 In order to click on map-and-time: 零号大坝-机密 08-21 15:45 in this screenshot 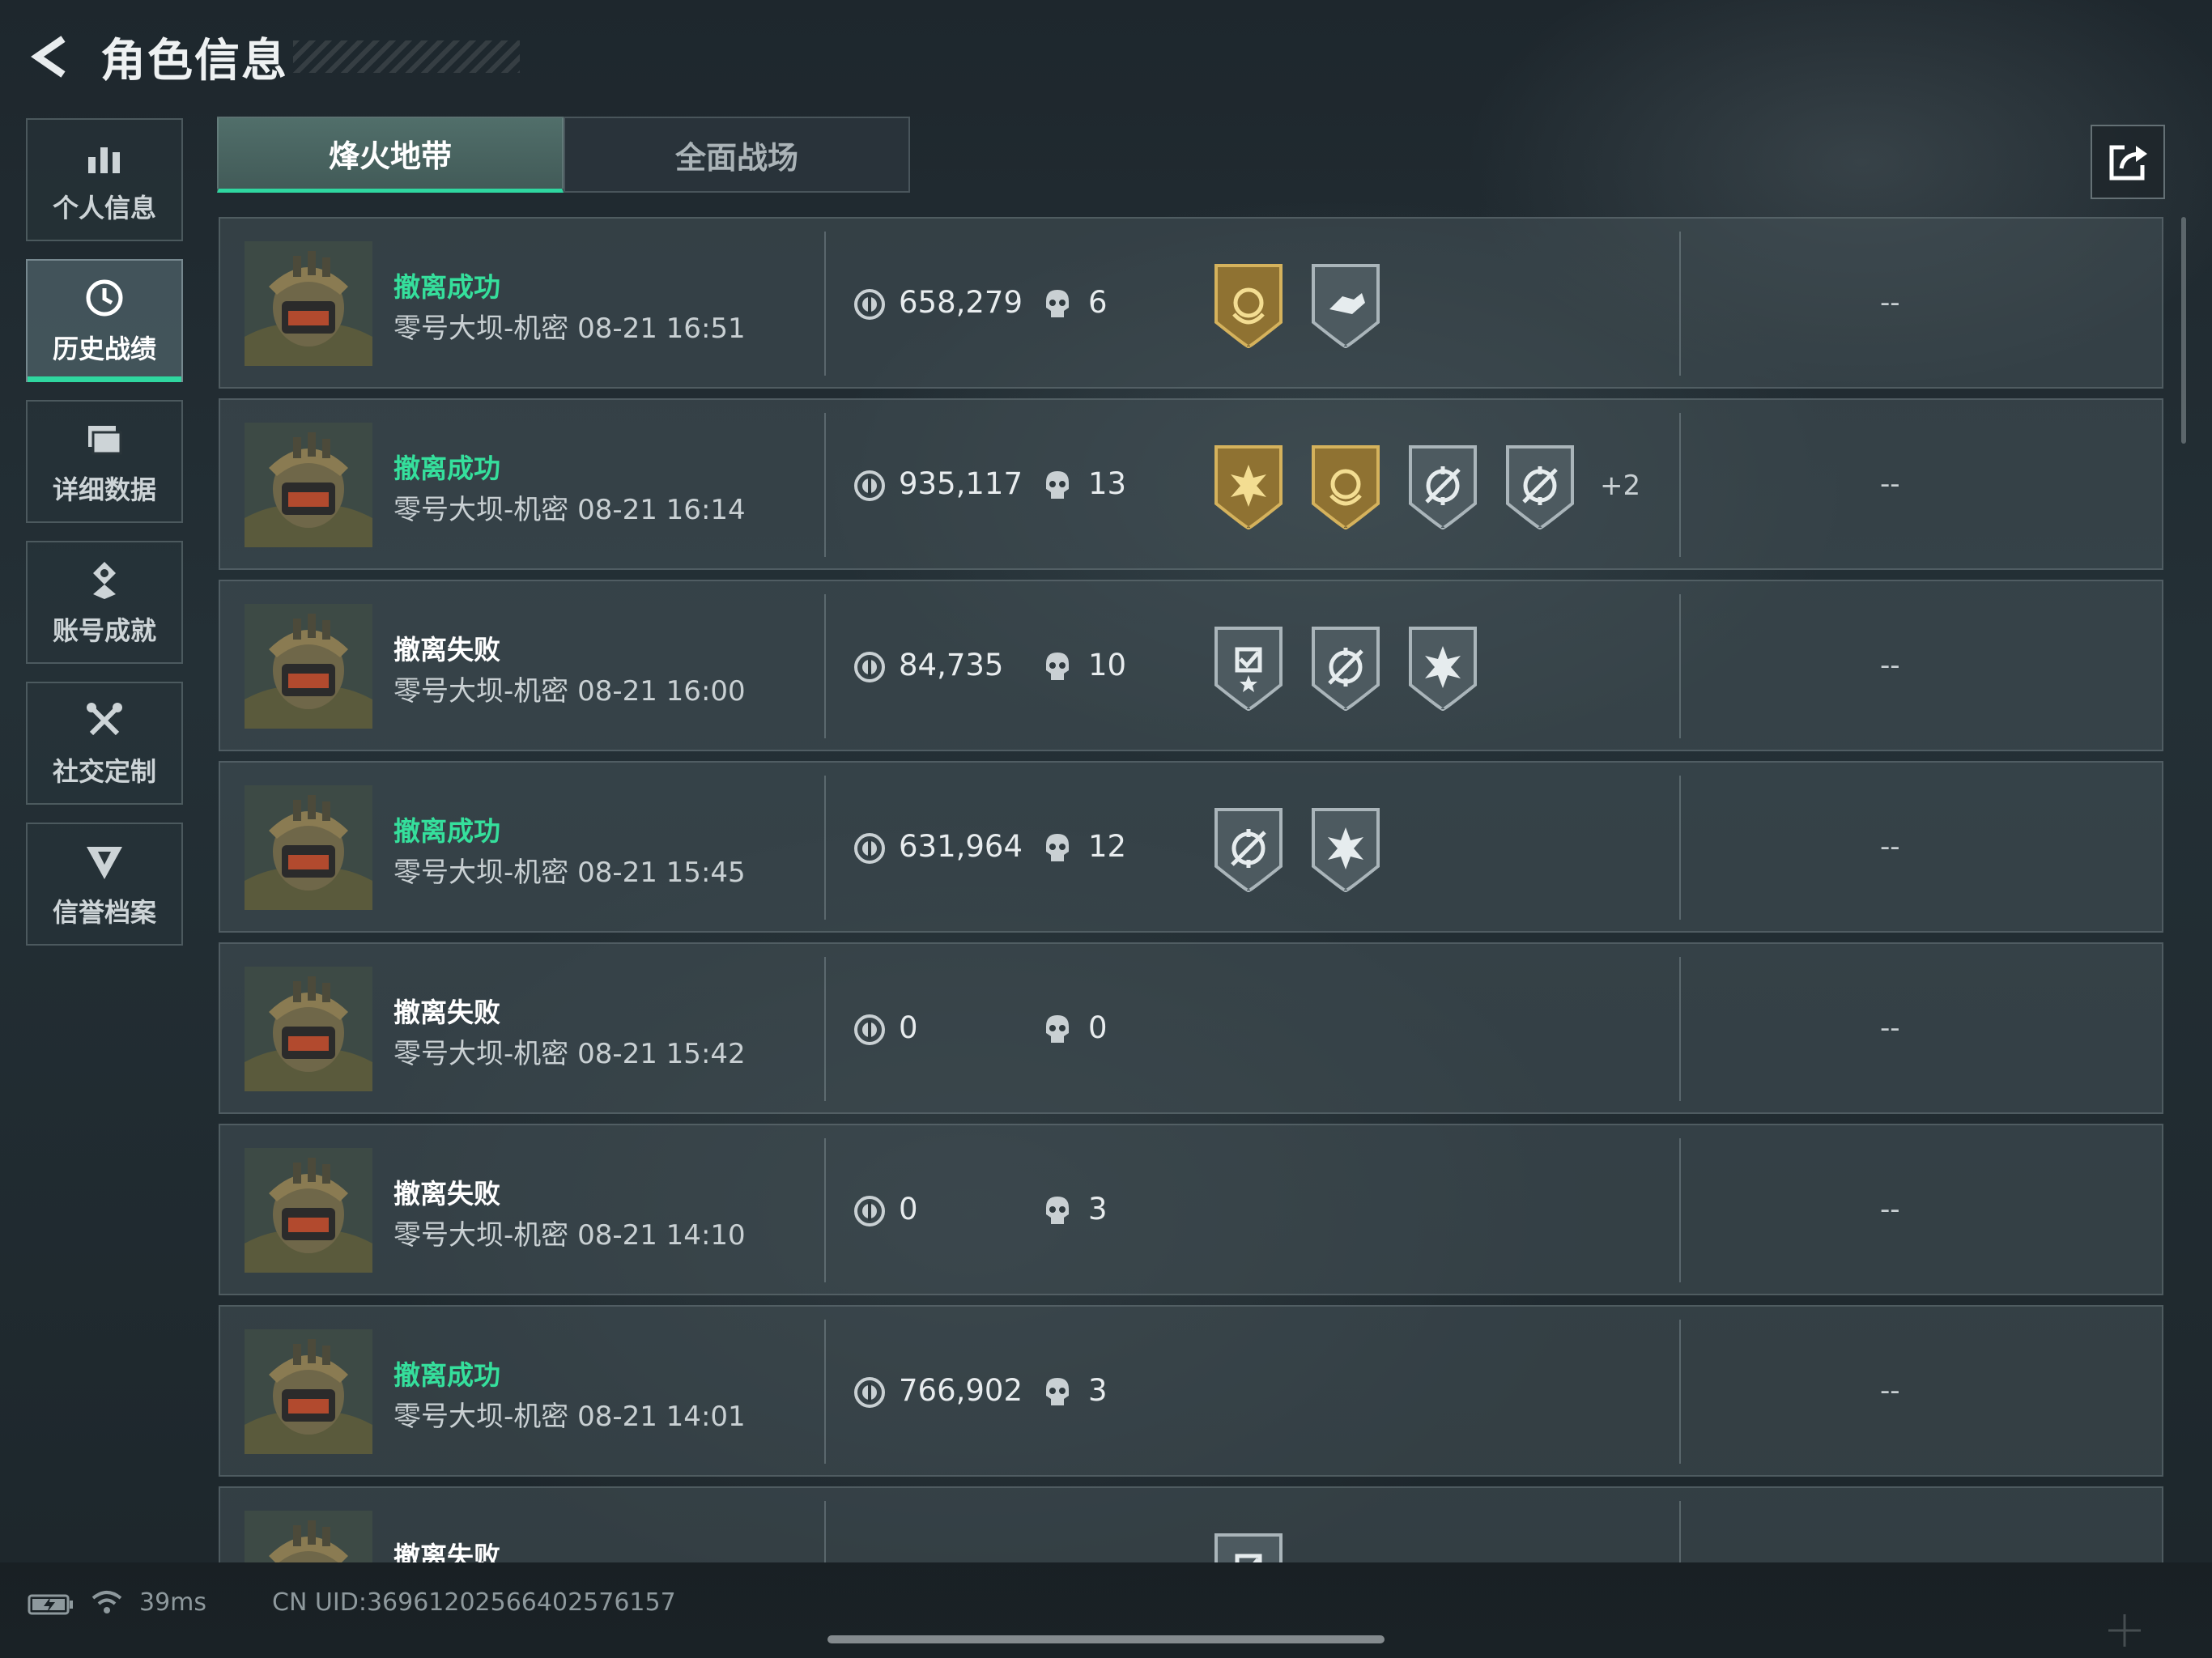, I will do `click(569, 873)`.